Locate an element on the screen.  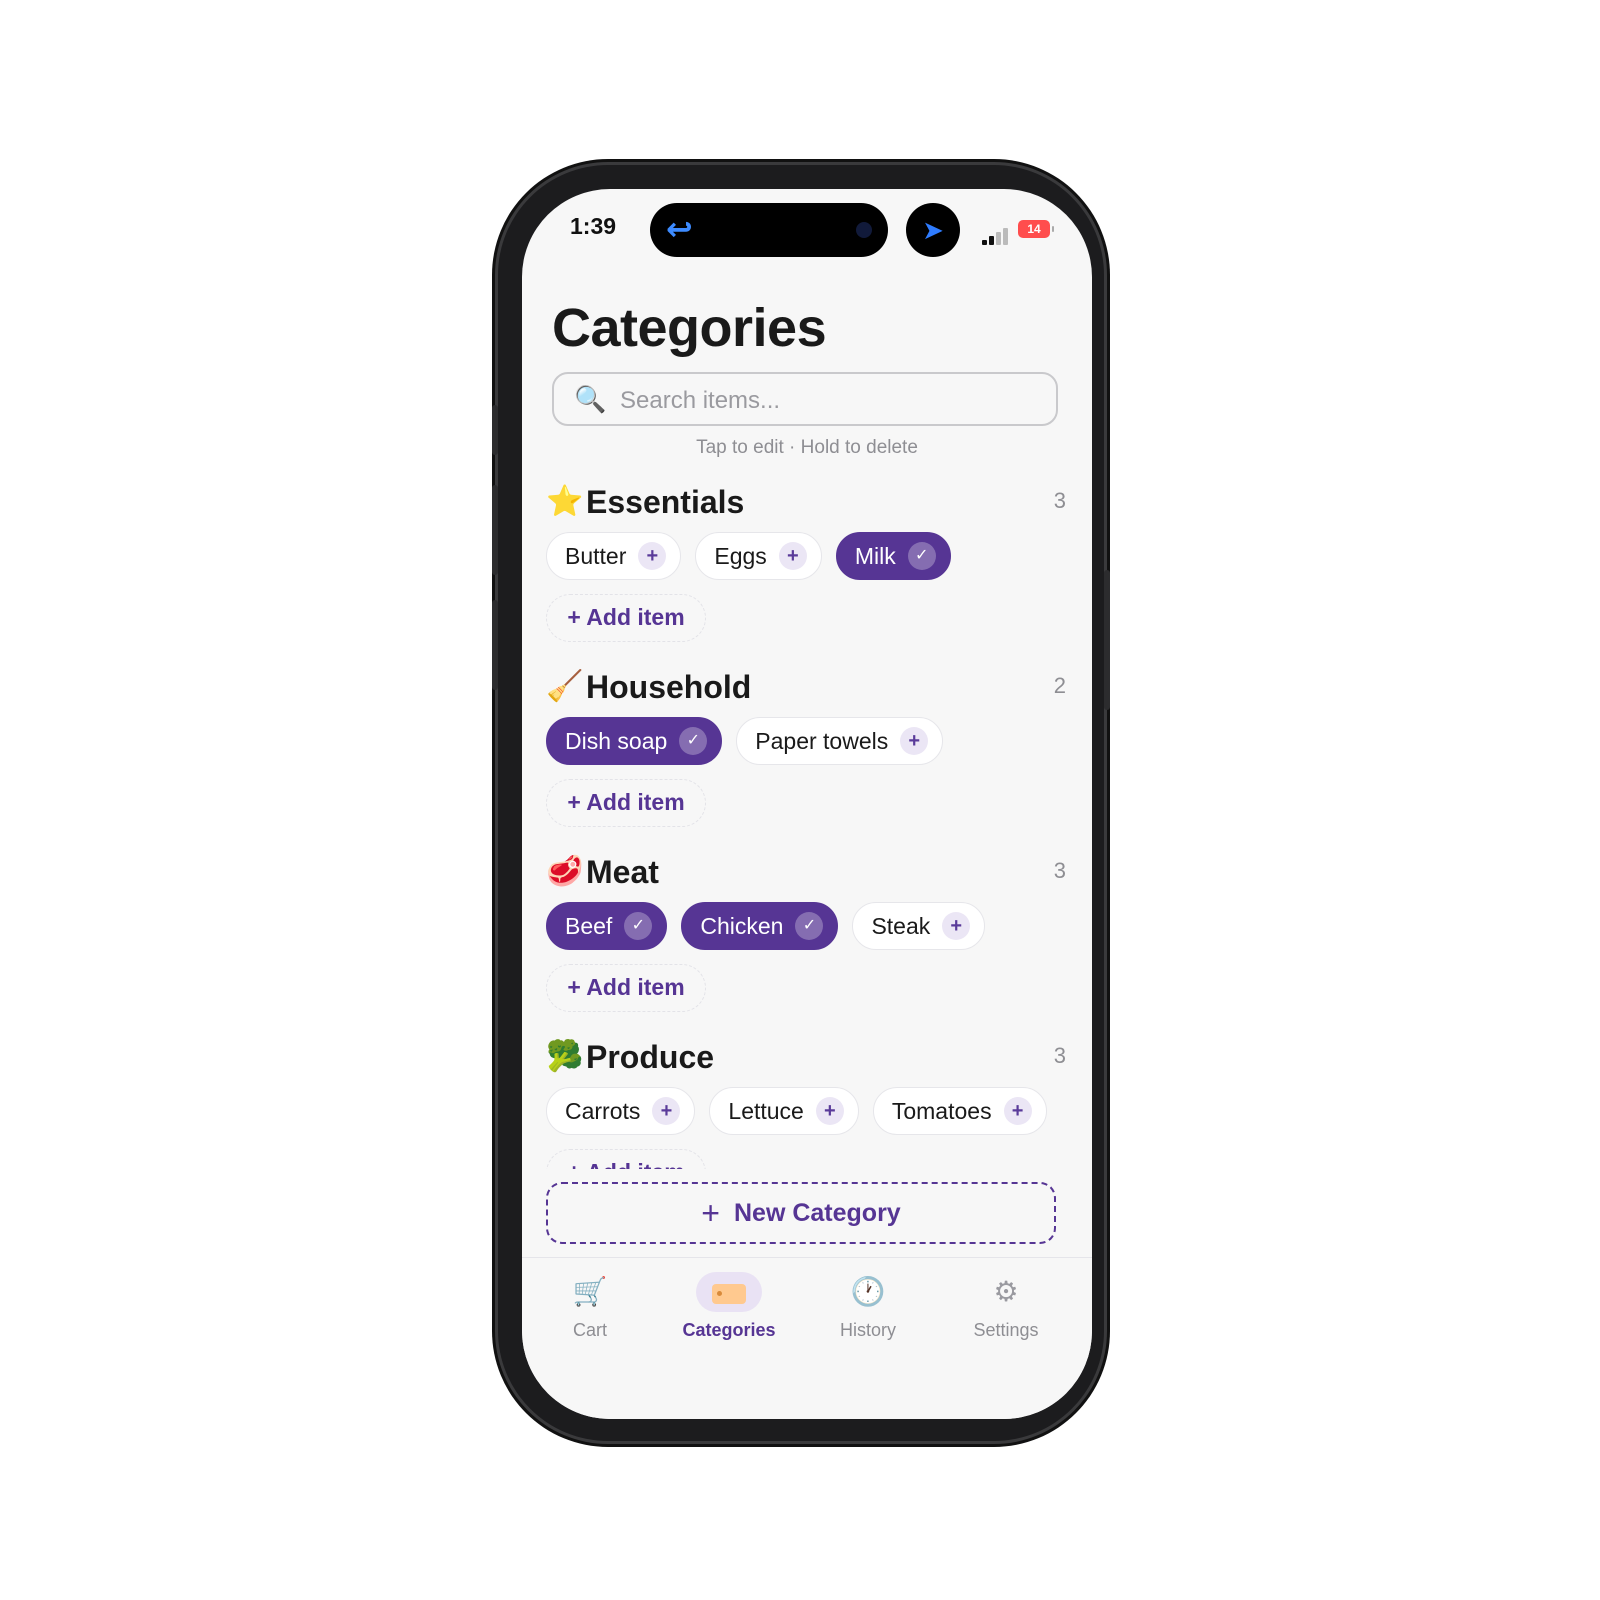
volume-down-button is located at coordinates (495, 645).